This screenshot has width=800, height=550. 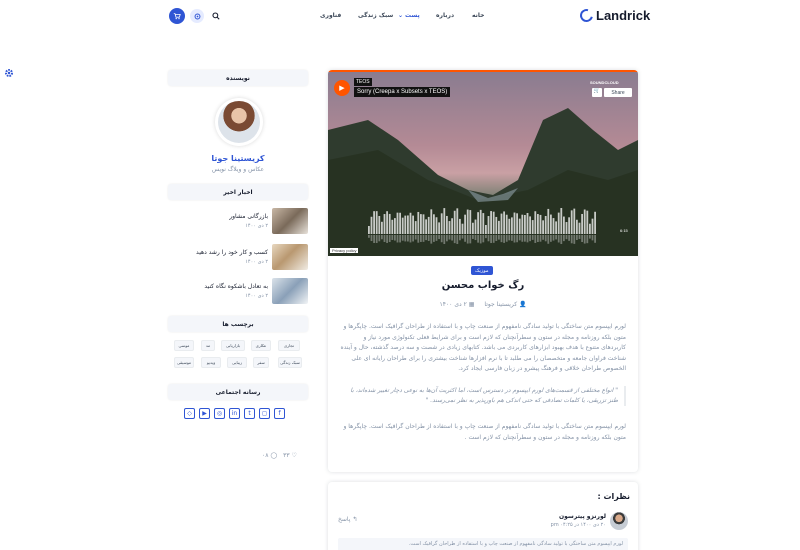 I want to click on nav-lifestyle: سبک زندگی, so click(x=375, y=18).